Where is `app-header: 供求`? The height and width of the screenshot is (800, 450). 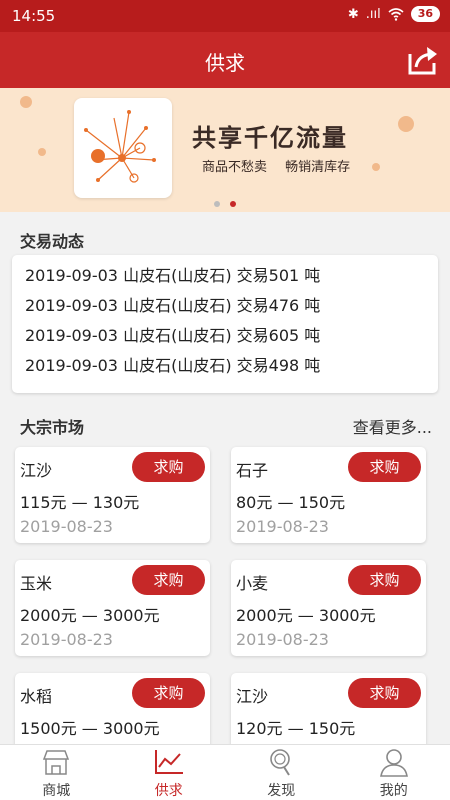 app-header: 供求 is located at coordinates (225, 60).